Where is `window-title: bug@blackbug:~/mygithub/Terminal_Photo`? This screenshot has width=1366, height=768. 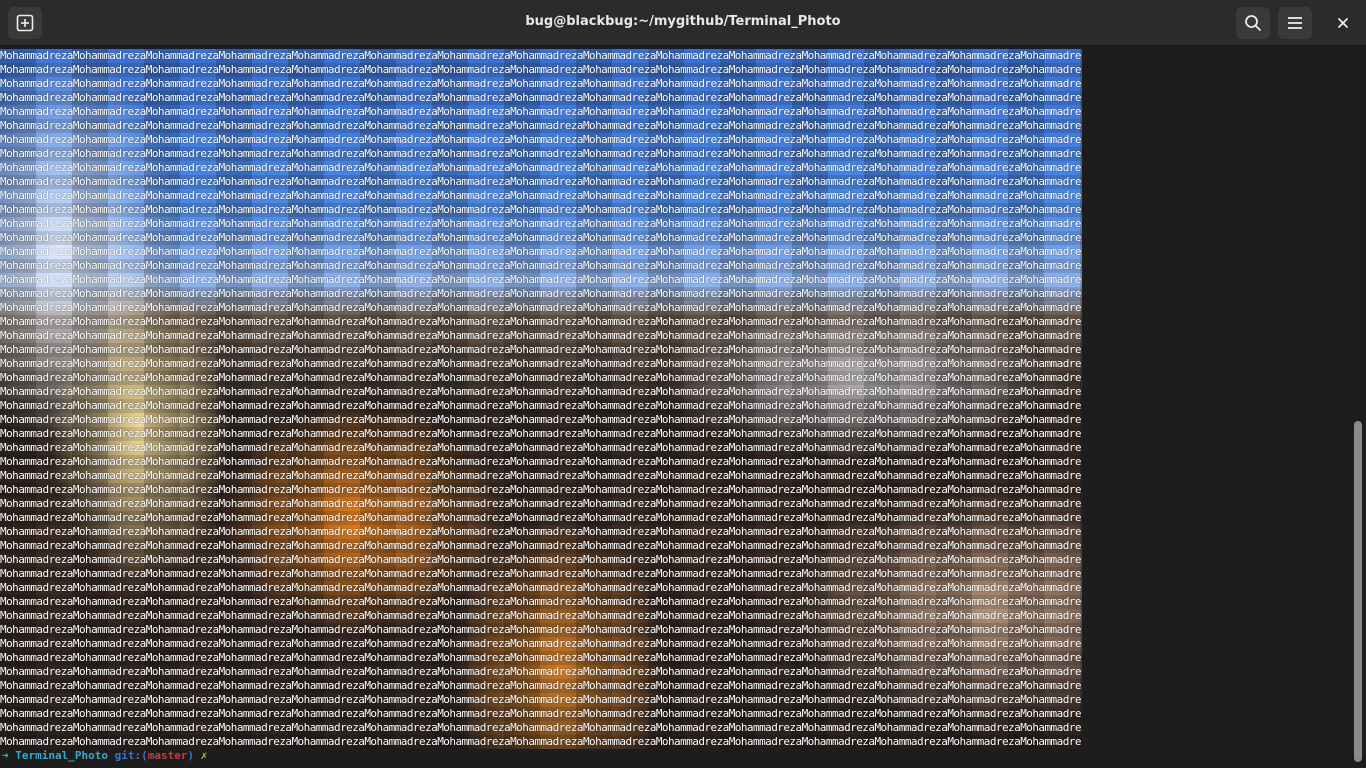
window-title: bug@blackbug:~/mygithub/Terminal_Photo is located at coordinates (683, 21).